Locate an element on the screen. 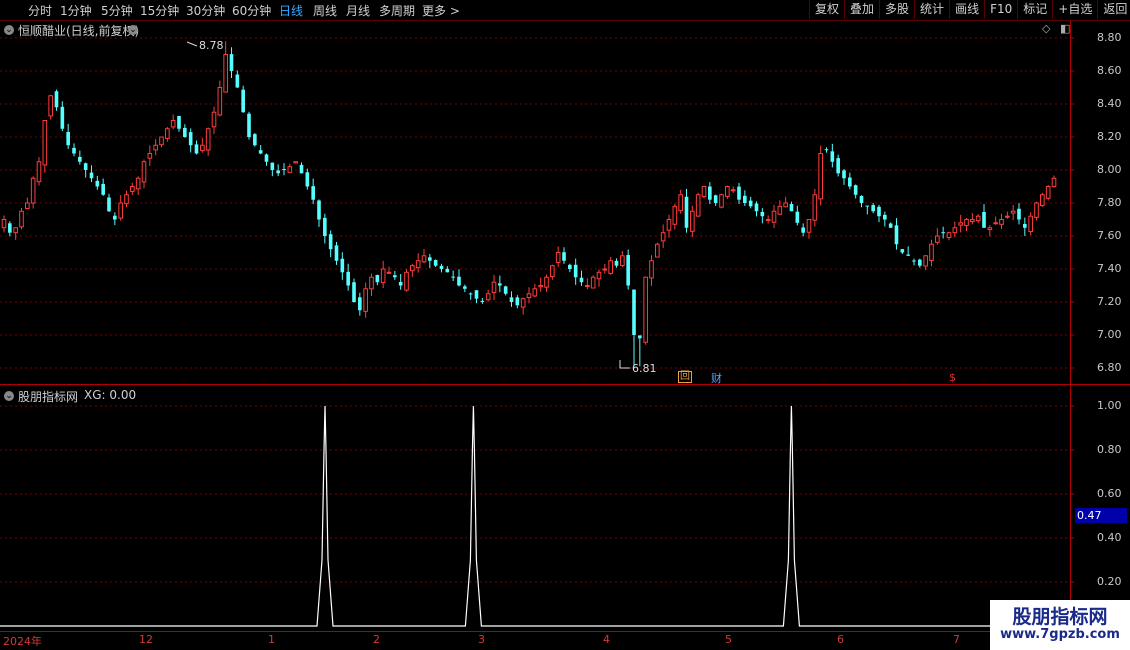 Image resolution: width=1130 pixels, height=650 pixels. current-value-badge: 0.47 is located at coordinates (1101, 515).